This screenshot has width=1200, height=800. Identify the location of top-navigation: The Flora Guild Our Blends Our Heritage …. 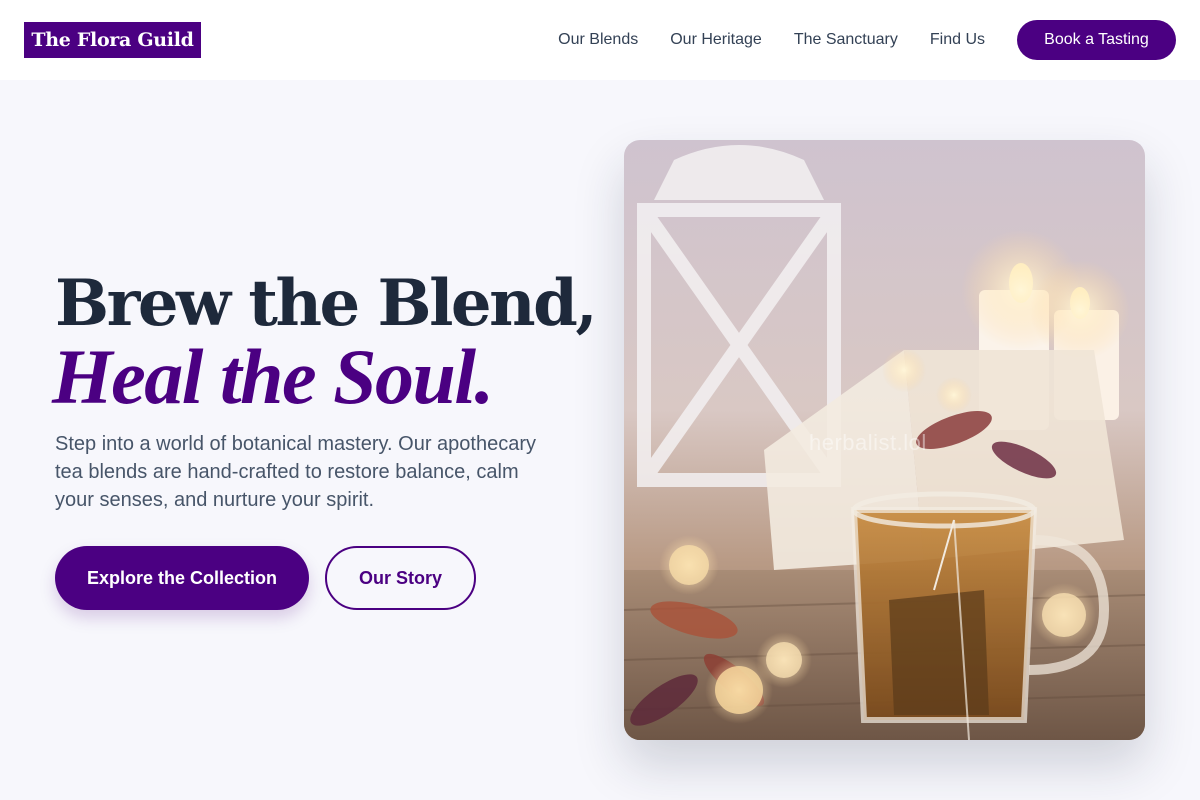
(600, 40).